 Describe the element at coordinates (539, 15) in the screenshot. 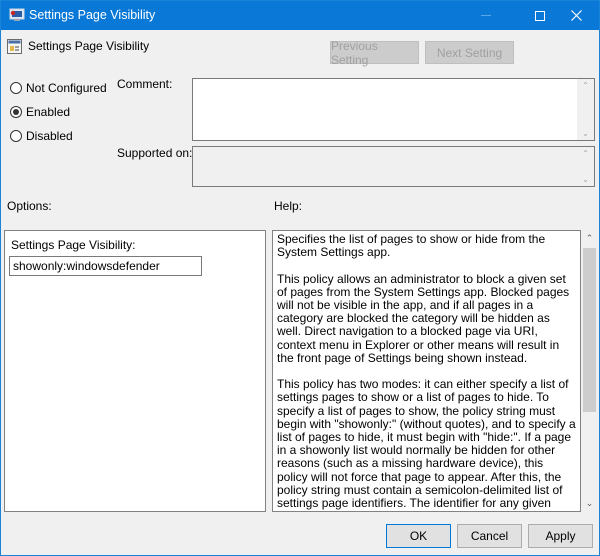

I see `maximize-icon` at that location.